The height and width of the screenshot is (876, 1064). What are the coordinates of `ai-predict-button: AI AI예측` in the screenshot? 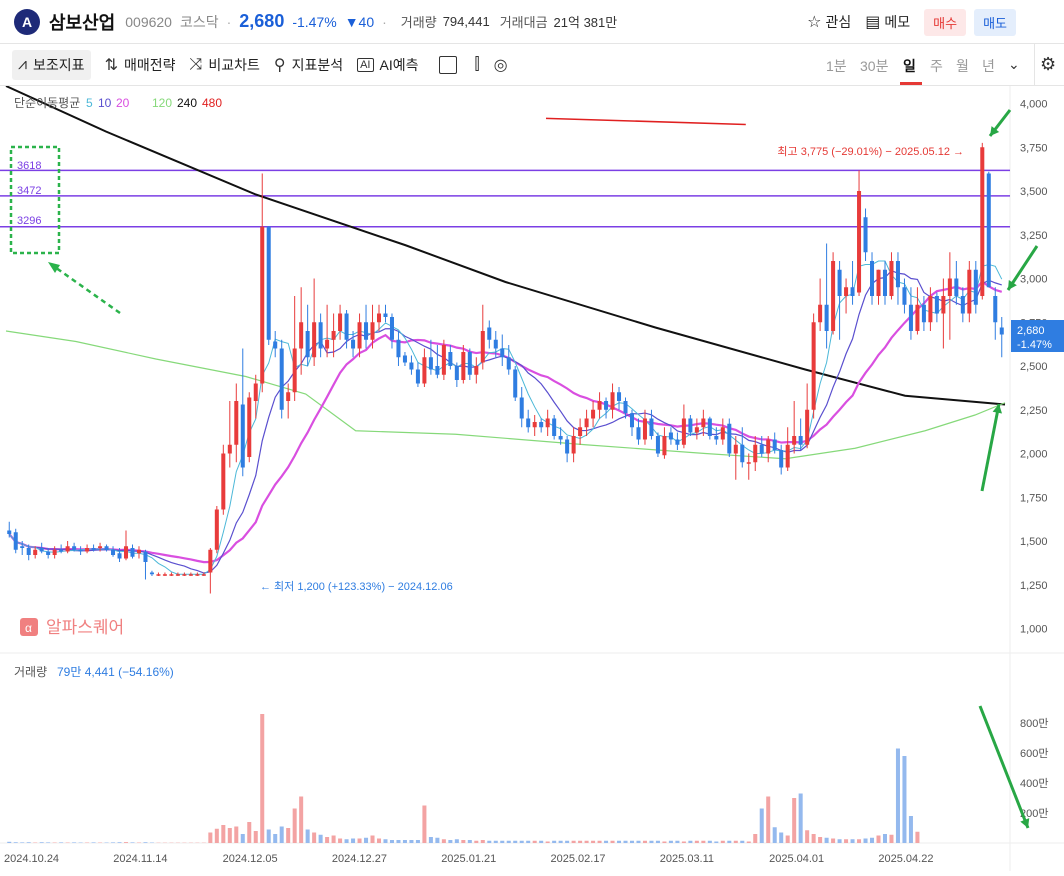 It's located at (388, 65).